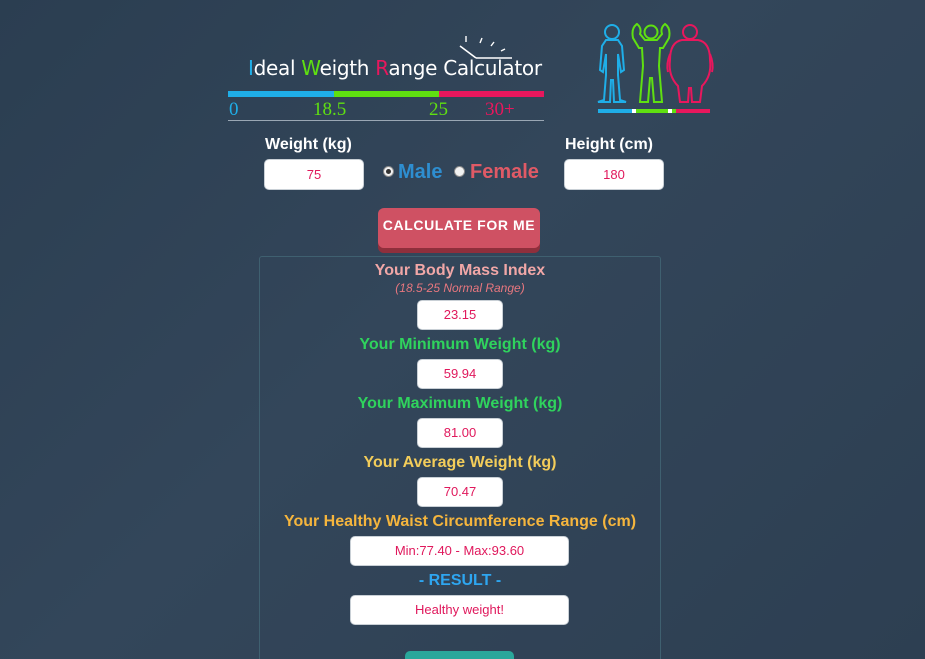 This screenshot has height=659, width=925. I want to click on female-label: Female, so click(504, 172).